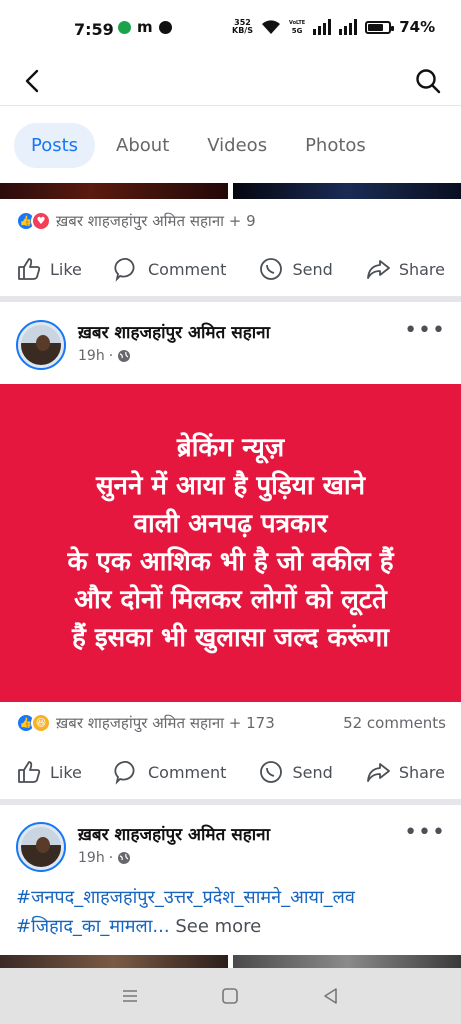 Image resolution: width=461 pixels, height=1024 pixels. Describe the element at coordinates (156, 221) in the screenshot. I see `post1-reactions-text: ख़बर शाहजहांपुर अमित सहाना + 9` at that location.